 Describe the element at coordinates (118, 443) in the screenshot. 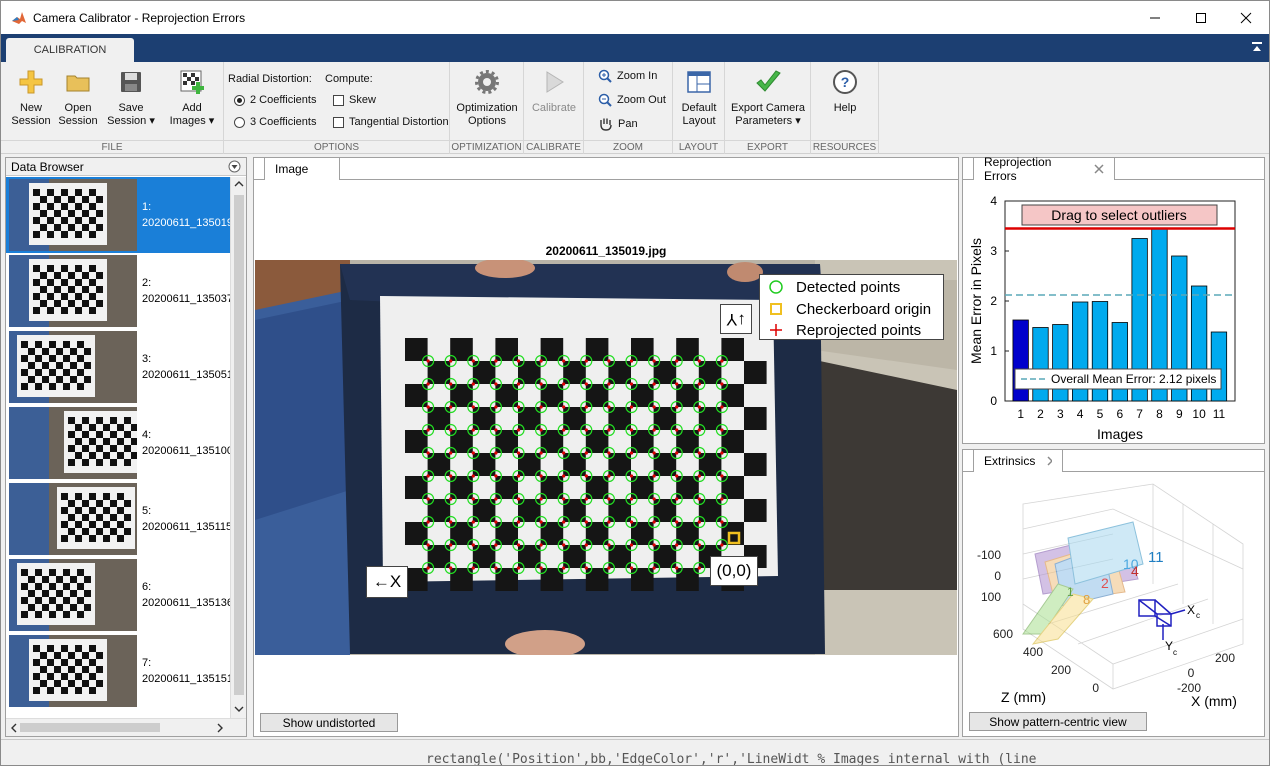

I see `thumbnail-item: 4: 20200611_135100` at that location.